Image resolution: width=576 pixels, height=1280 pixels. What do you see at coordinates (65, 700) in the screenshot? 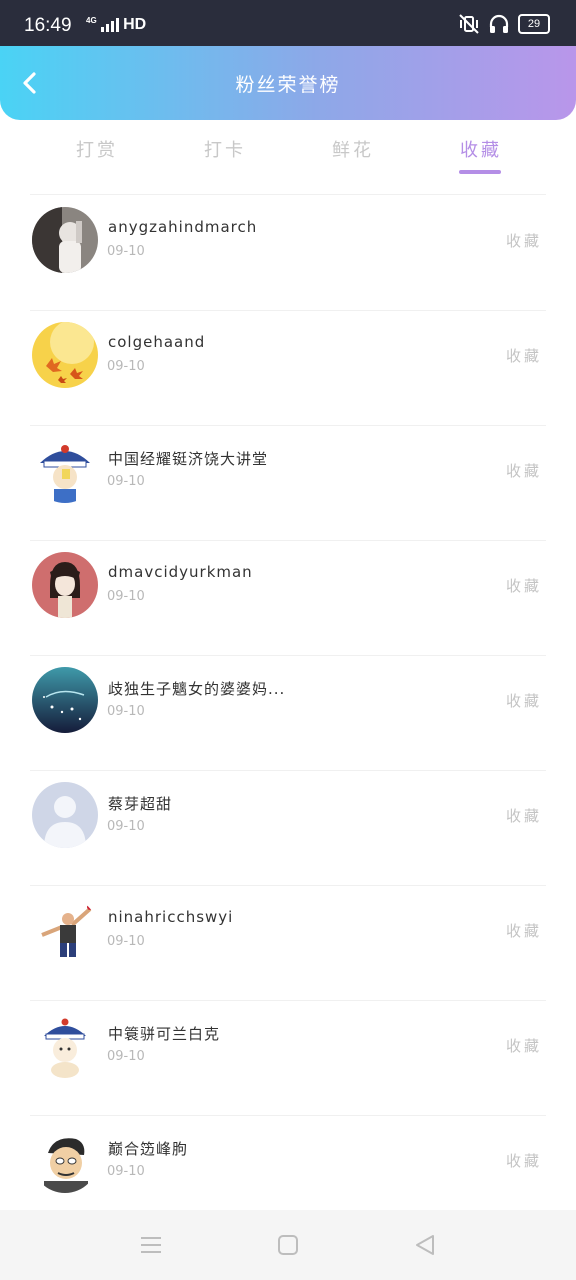
I see `night-sky-avatar` at bounding box center [65, 700].